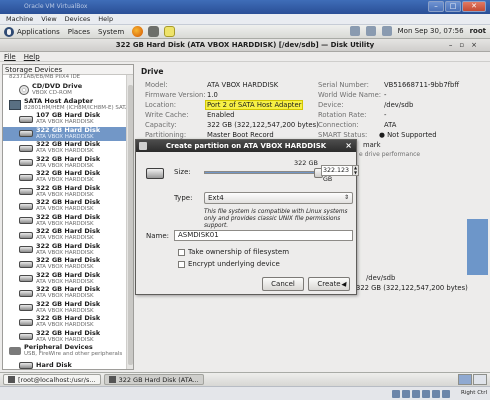  What do you see at coordinates (340, 174) in the screenshot?
I see `size-spinbox: 322.123 GB ▲ ▼` at bounding box center [340, 174].